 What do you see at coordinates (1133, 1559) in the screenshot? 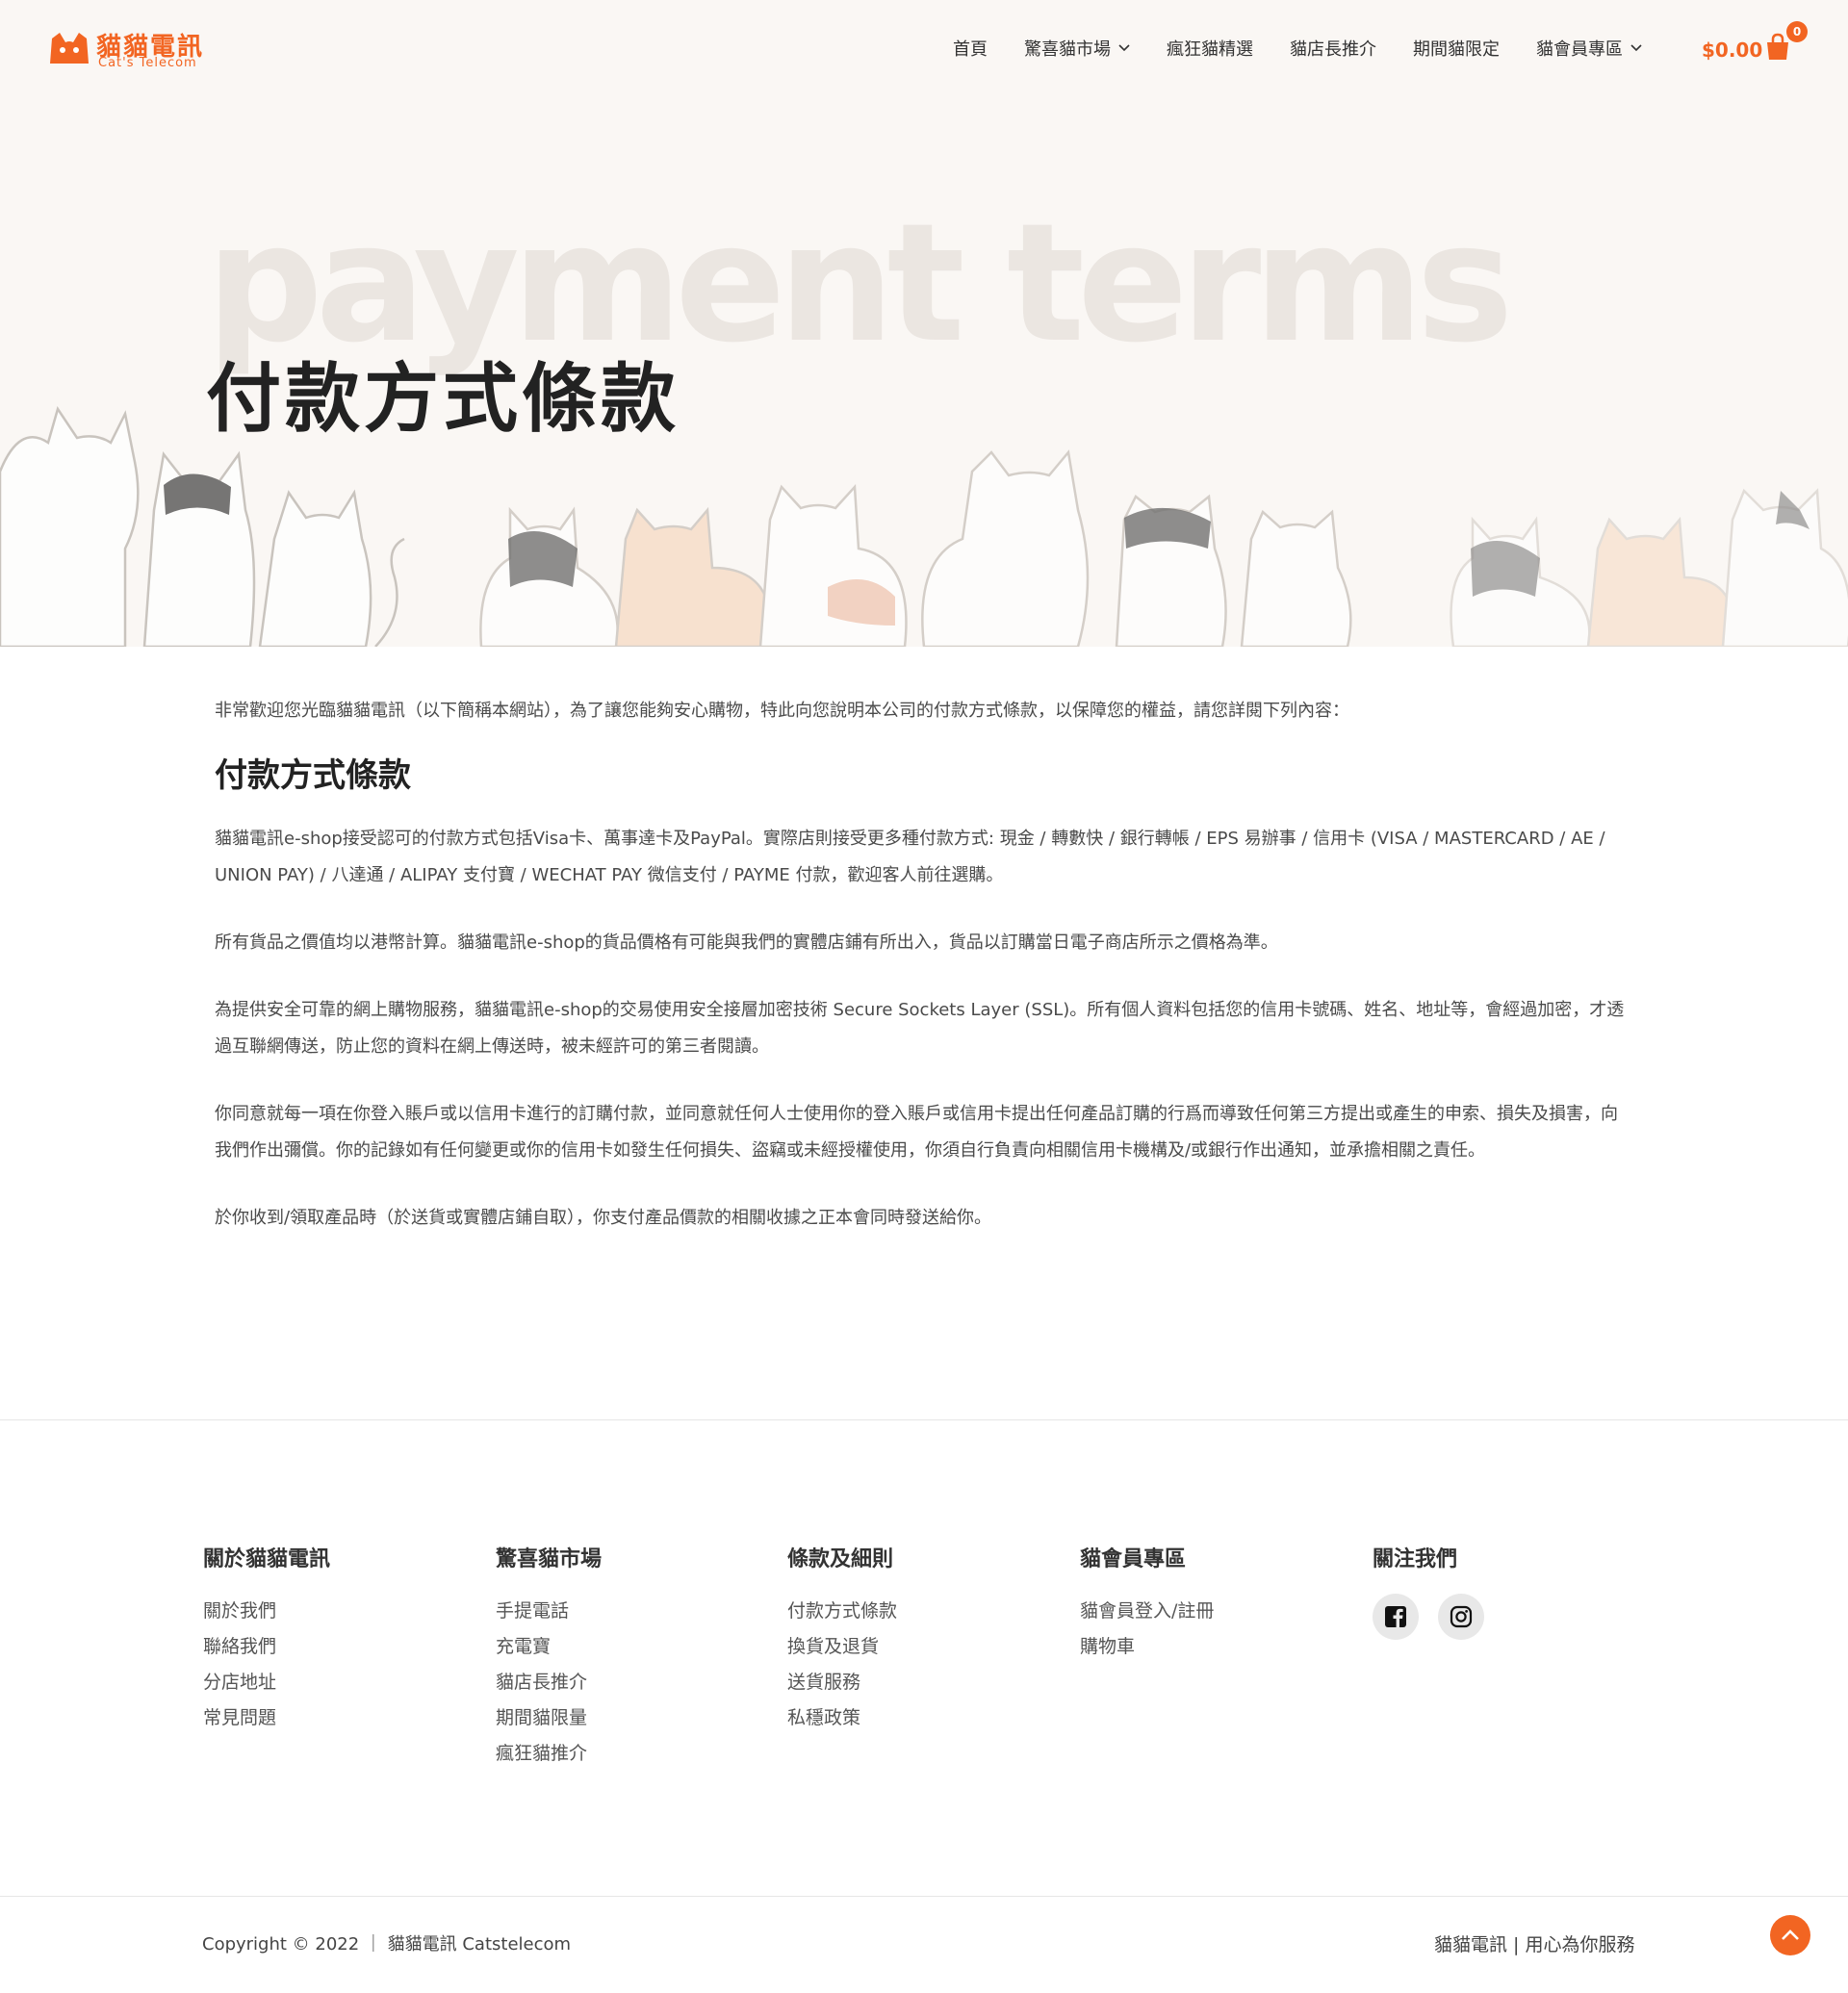
I see `footer-heading: 貓會員專區` at bounding box center [1133, 1559].